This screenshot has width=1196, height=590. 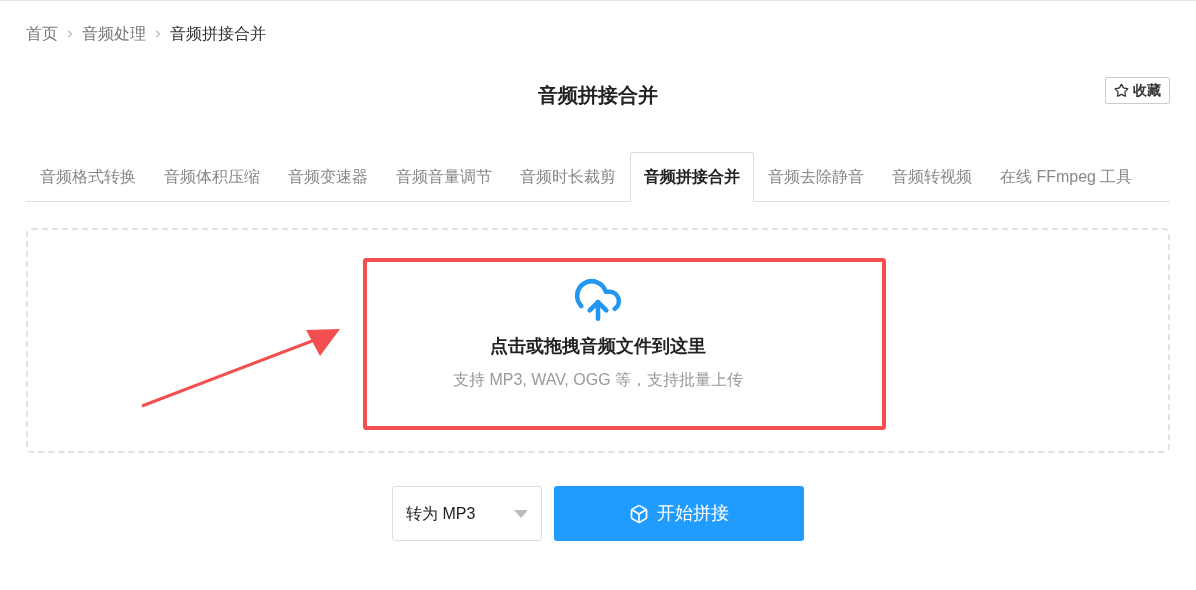 I want to click on upload-hint: 支持 MP3, WAV, OGG 等，支持批量上传, so click(x=598, y=380).